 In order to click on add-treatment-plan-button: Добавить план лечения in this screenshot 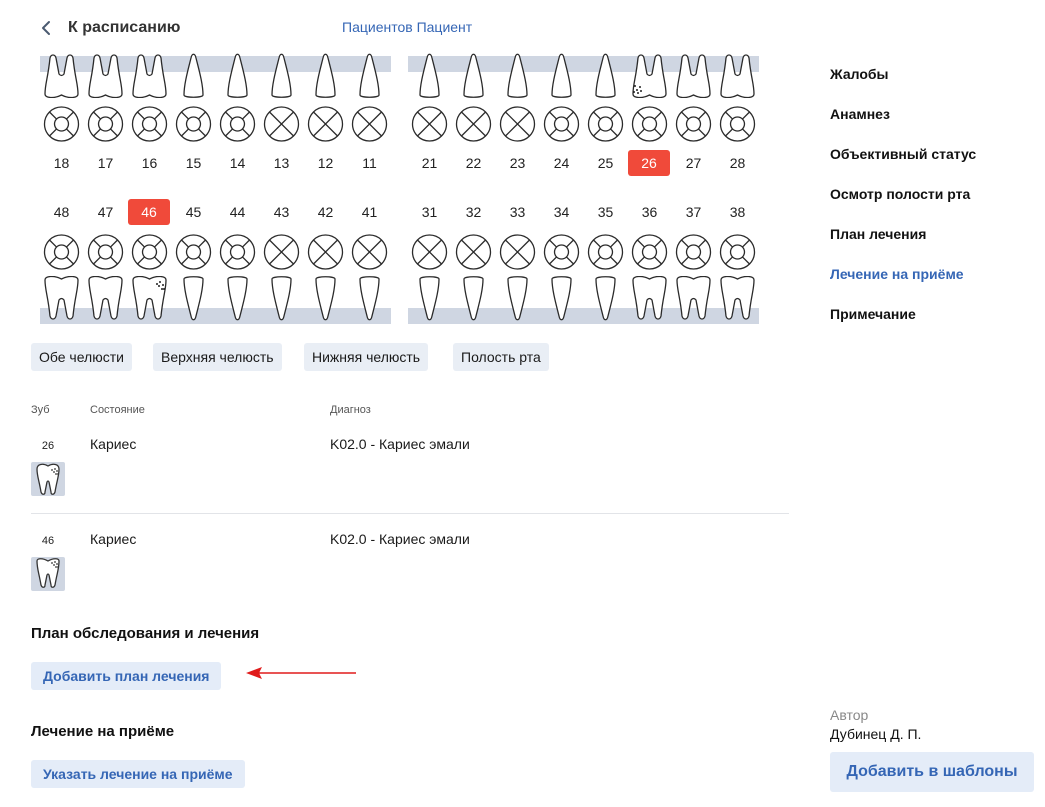, I will do `click(126, 676)`.